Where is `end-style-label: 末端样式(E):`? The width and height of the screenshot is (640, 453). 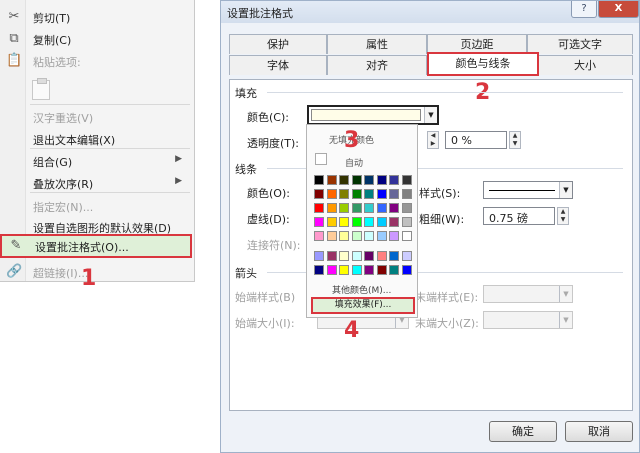 end-style-label: 末端样式(E): is located at coordinates (447, 297).